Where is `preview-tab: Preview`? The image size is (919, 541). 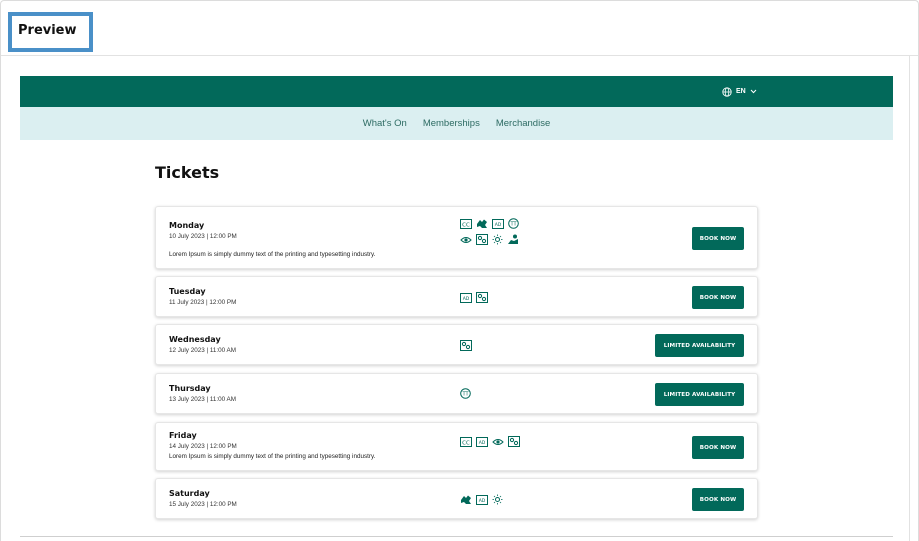
preview-tab: Preview is located at coordinates (50, 32).